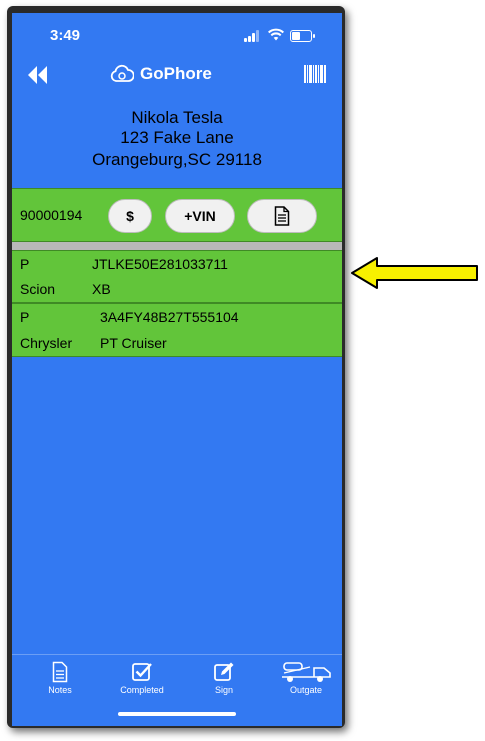 This screenshot has height=741, width=485. What do you see at coordinates (176, 73) in the screenshot?
I see `app-title: GoPhore` at bounding box center [176, 73].